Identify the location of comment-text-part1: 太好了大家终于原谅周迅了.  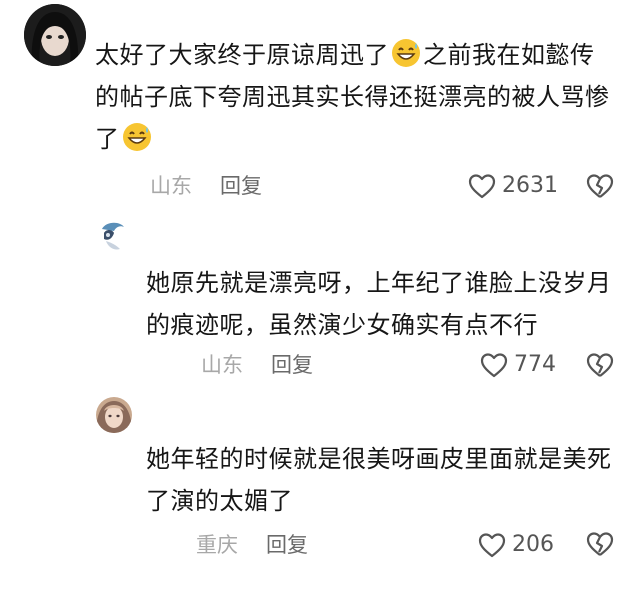
(242, 55).